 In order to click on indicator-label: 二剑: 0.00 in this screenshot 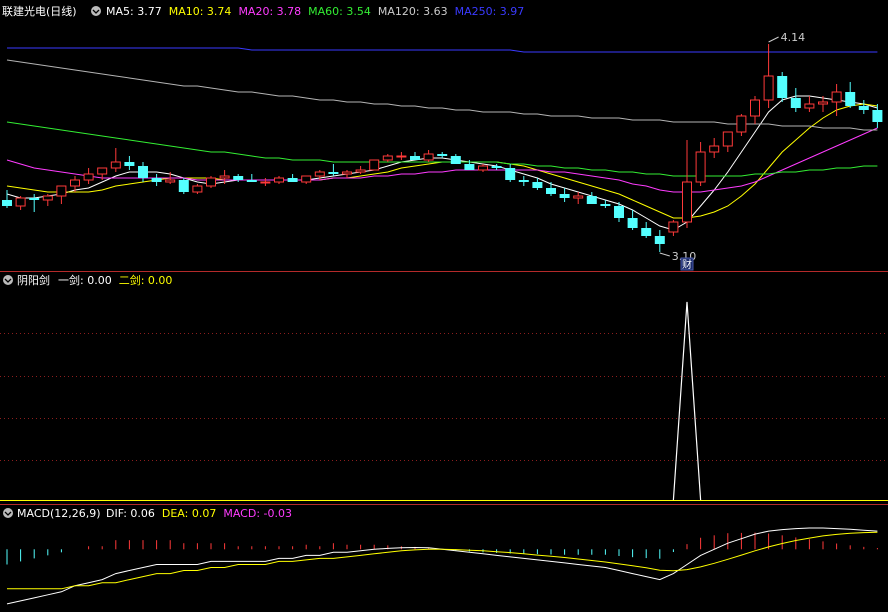, I will do `click(146, 280)`.